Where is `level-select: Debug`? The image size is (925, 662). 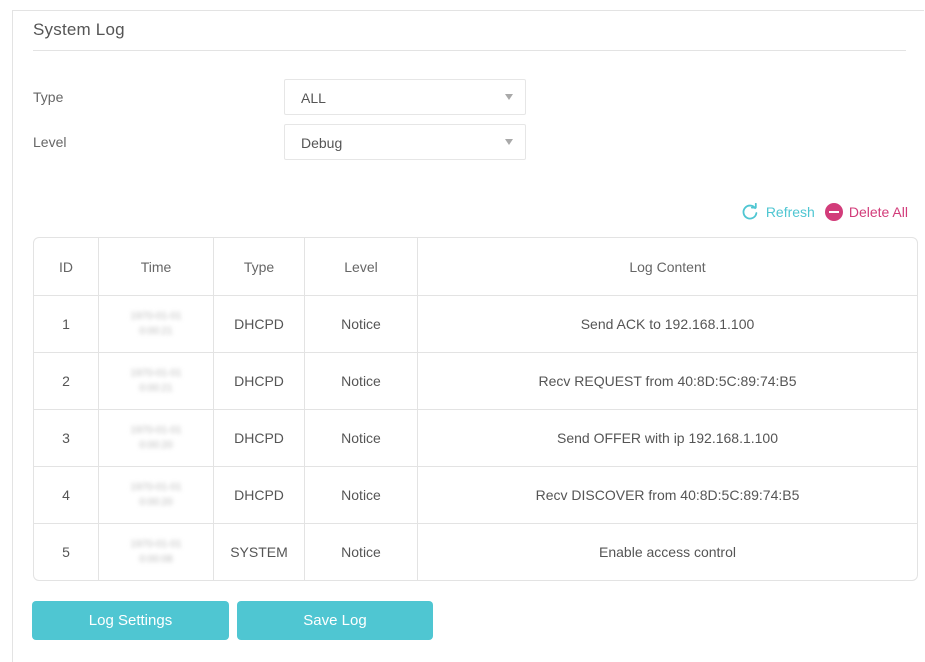
level-select: Debug is located at coordinates (405, 142).